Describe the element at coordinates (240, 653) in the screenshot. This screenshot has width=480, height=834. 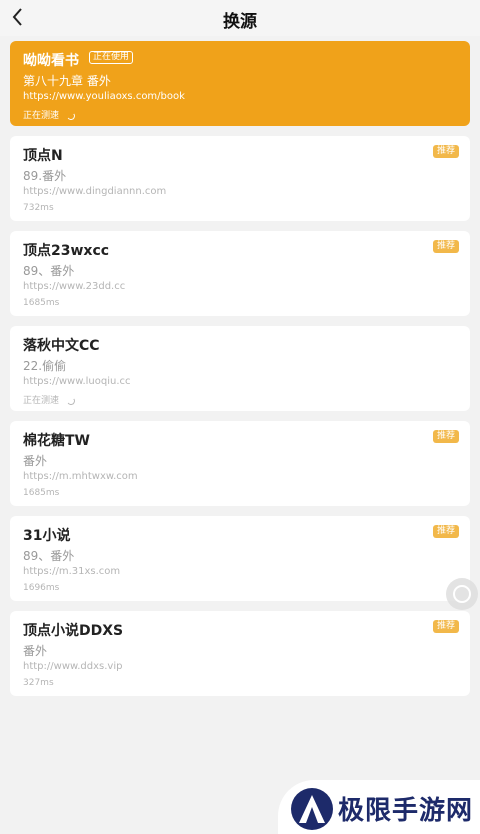
I see `source-item: 顶点小说DDXS 推荐 番外 http://www.ddxs.vip 327ms` at that location.